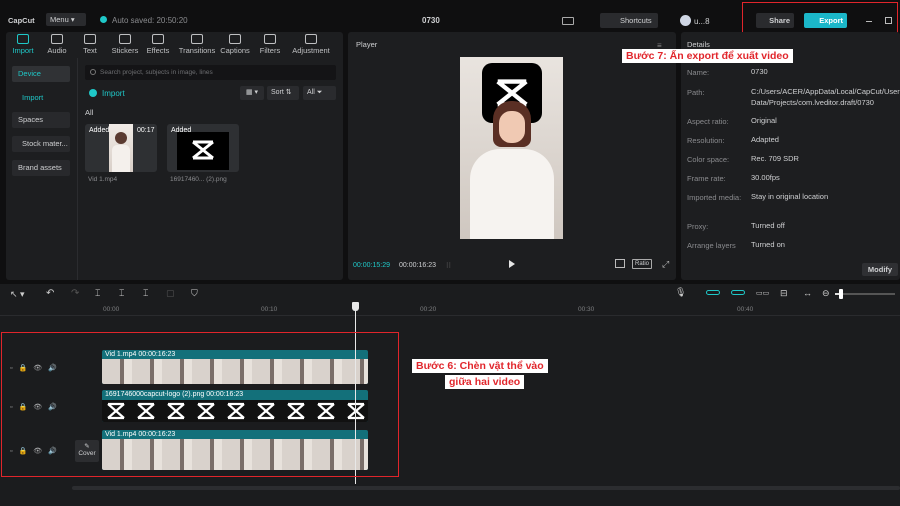  What do you see at coordinates (23, 50) in the screenshot?
I see `tab-label: Import` at bounding box center [23, 50].